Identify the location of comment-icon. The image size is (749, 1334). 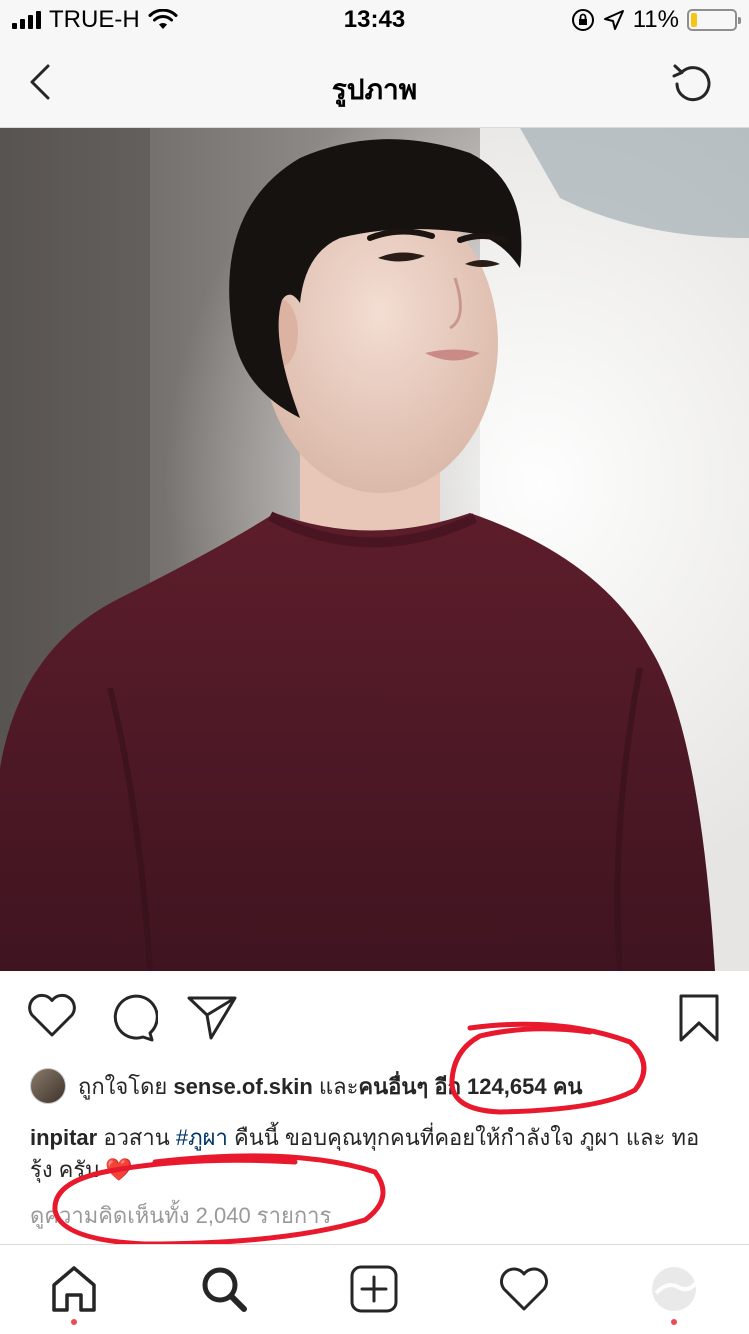
(132, 1018).